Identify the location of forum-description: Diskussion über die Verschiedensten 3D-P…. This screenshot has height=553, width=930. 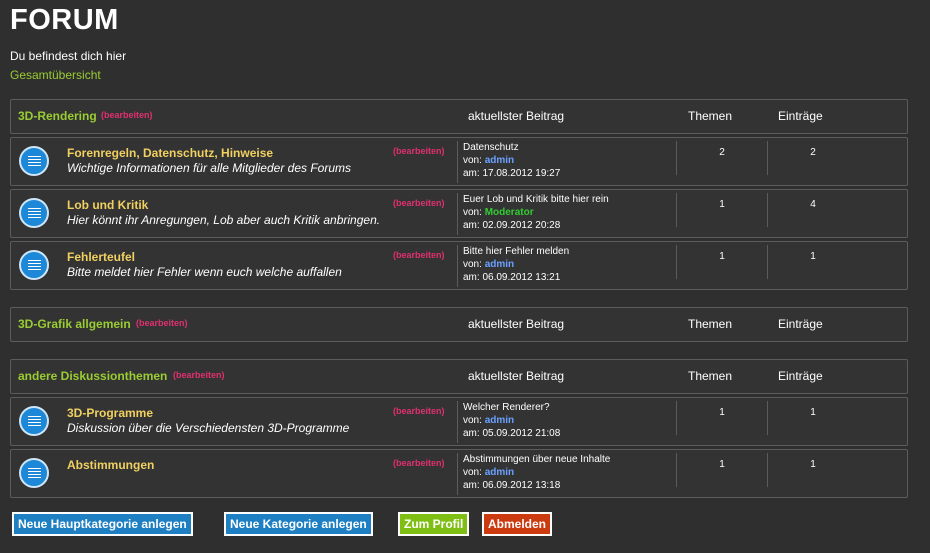
(208, 428).